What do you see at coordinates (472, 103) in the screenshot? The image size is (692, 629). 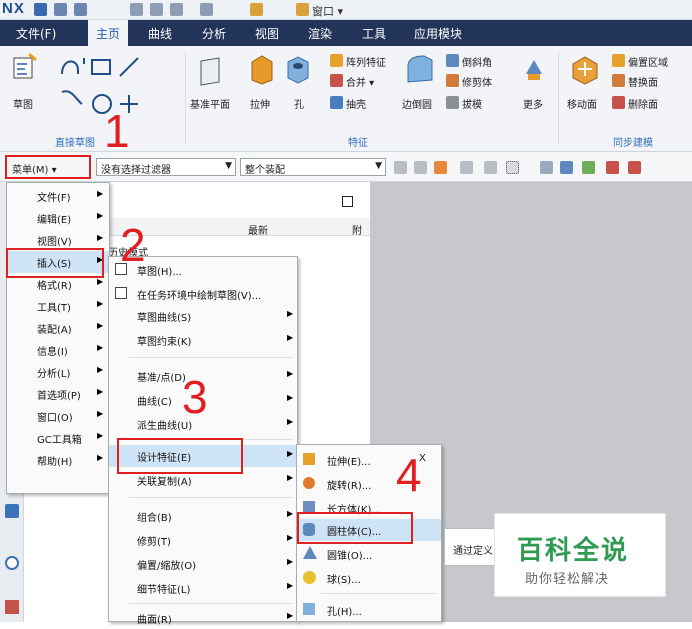 I see `draft-button: 拔模` at bounding box center [472, 103].